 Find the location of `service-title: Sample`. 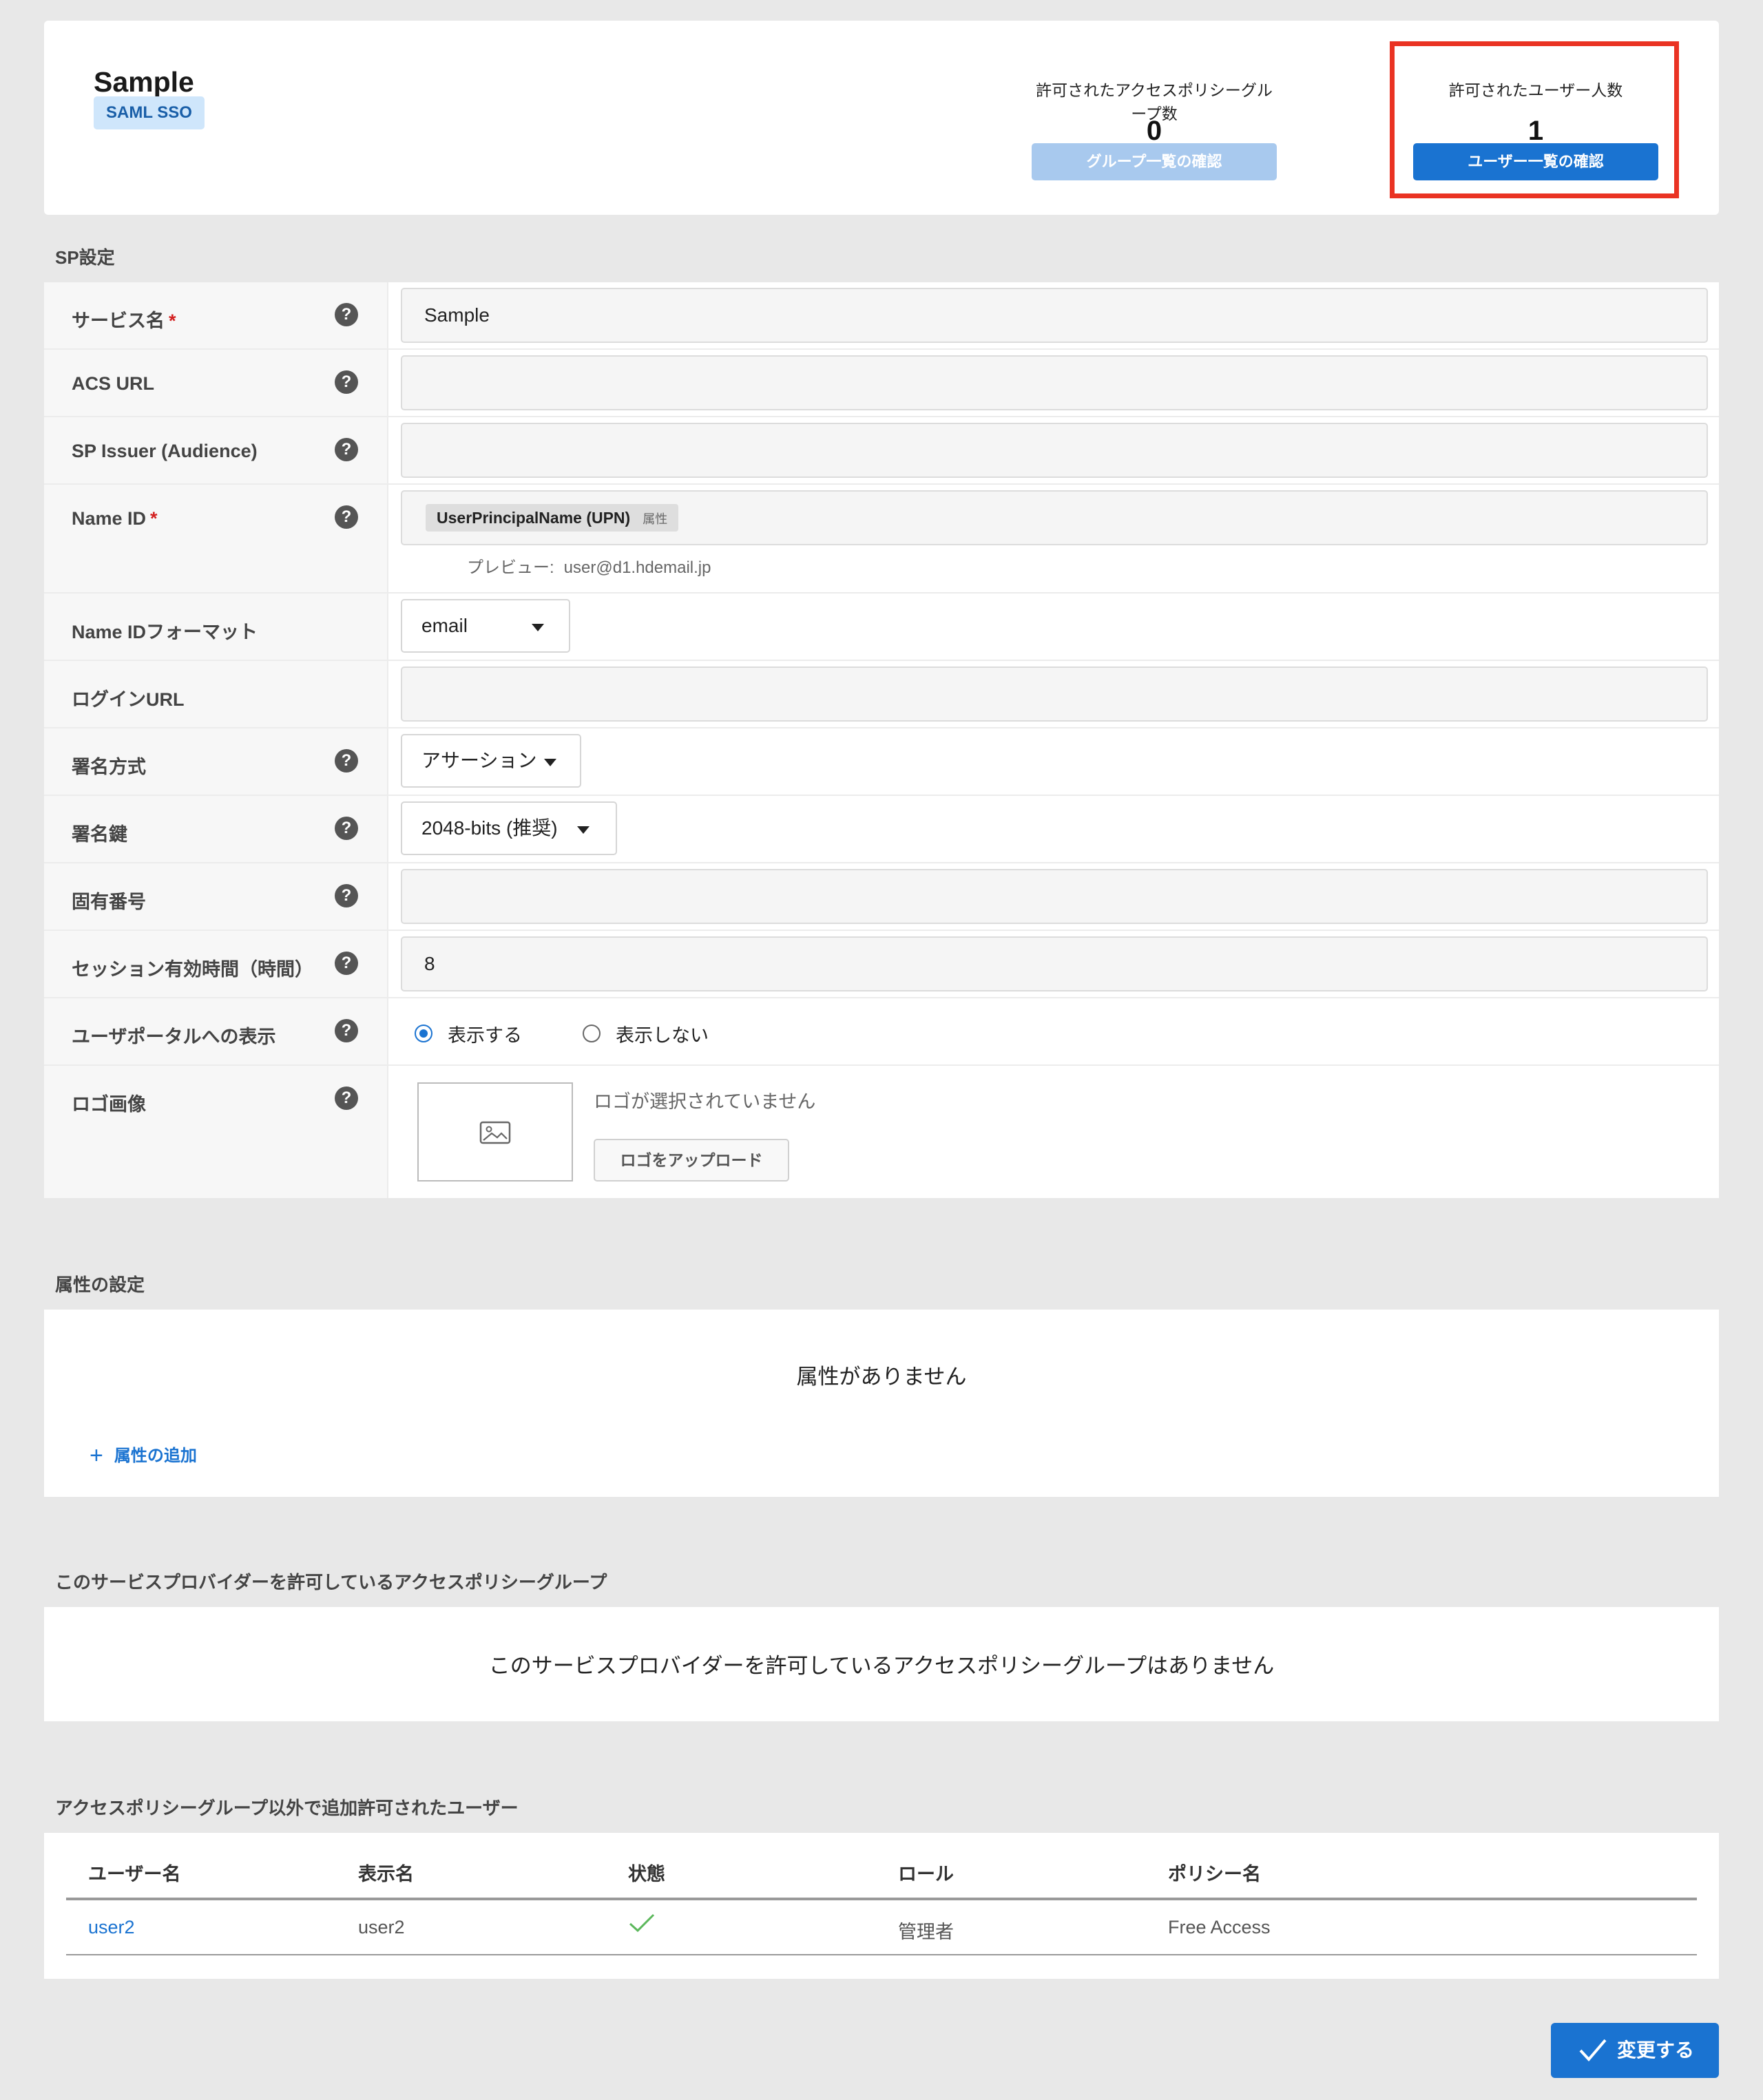

service-title: Sample is located at coordinates (144, 82).